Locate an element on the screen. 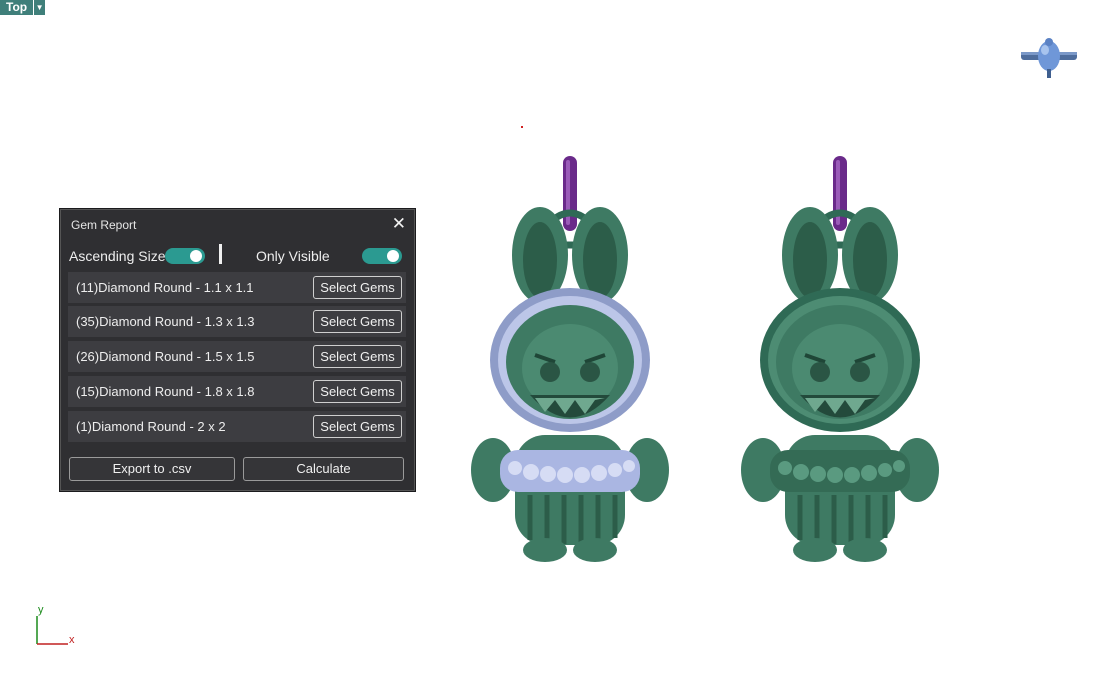 Image resolution: width=1109 pixels, height=680 pixels. viewport-tab: Top ▼ is located at coordinates (23, 7).